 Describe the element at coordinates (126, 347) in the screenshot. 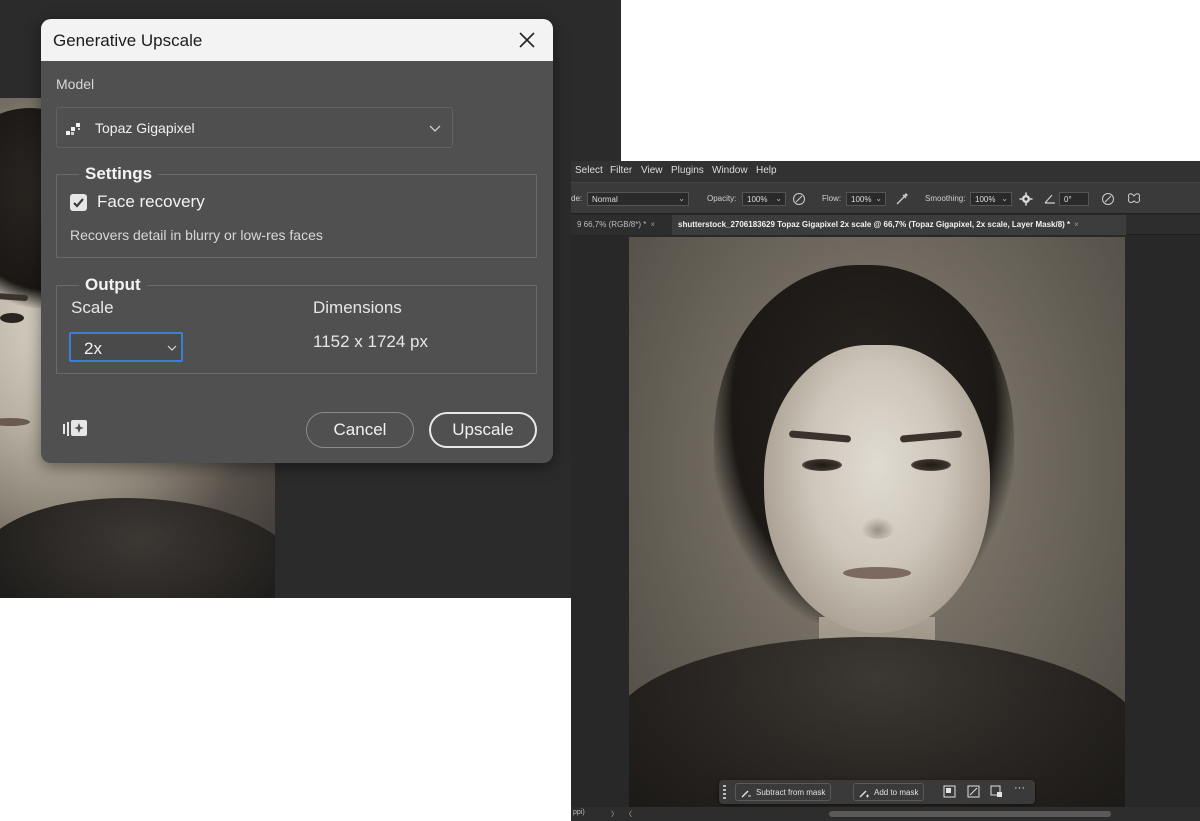

I see `scale-dropdown: 2x` at that location.